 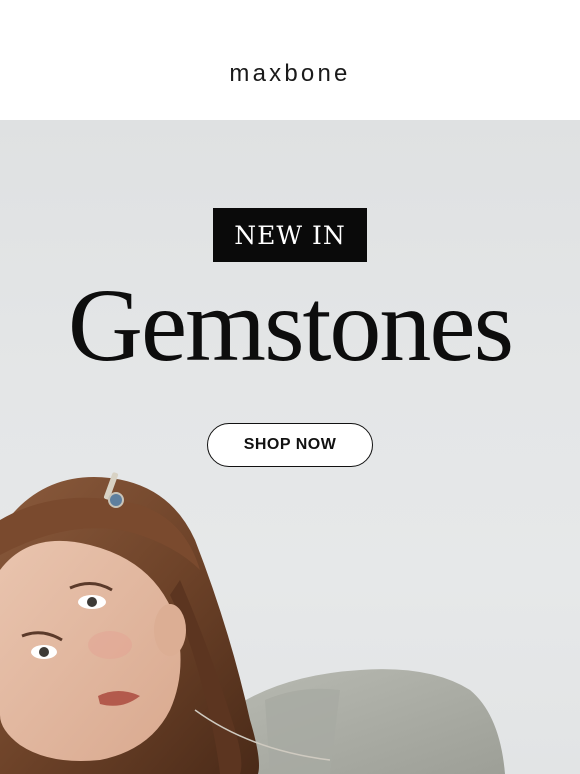 I want to click on hero-headline: Gemstones, so click(x=290, y=325).